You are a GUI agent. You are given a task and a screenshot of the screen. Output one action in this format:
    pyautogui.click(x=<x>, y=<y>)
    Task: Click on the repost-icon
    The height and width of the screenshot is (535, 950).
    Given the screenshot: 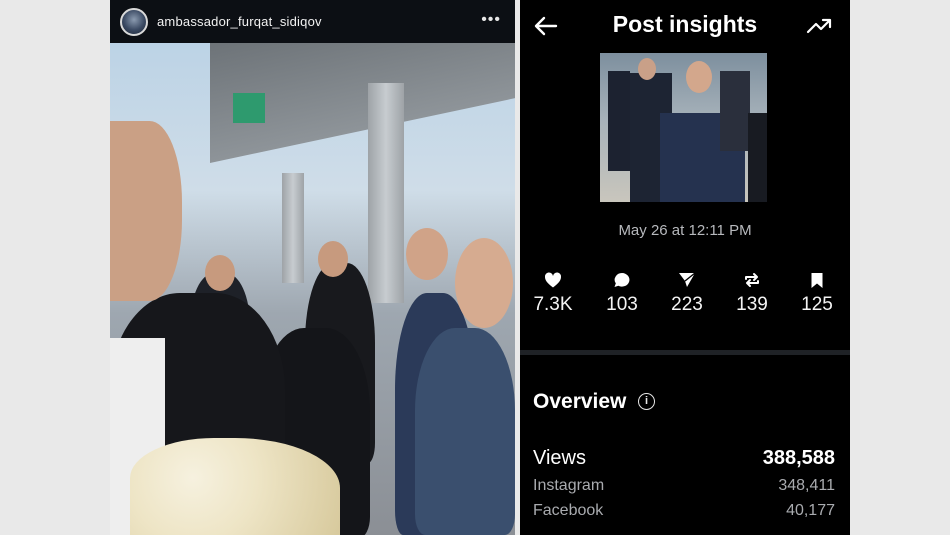 What is the action you would take?
    pyautogui.click(x=752, y=280)
    